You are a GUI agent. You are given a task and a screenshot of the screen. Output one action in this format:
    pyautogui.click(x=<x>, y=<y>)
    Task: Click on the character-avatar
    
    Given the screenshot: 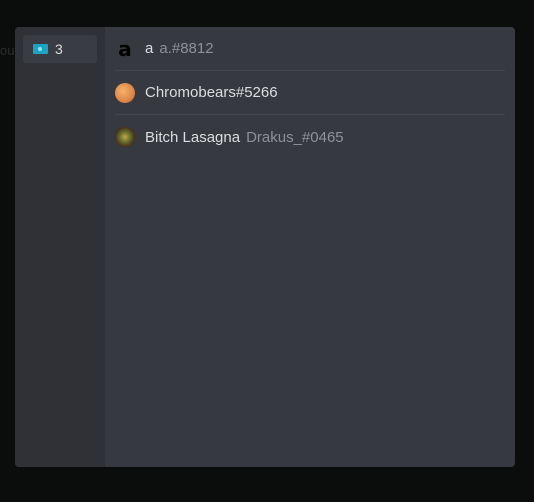 What is the action you would take?
    pyautogui.click(x=125, y=137)
    